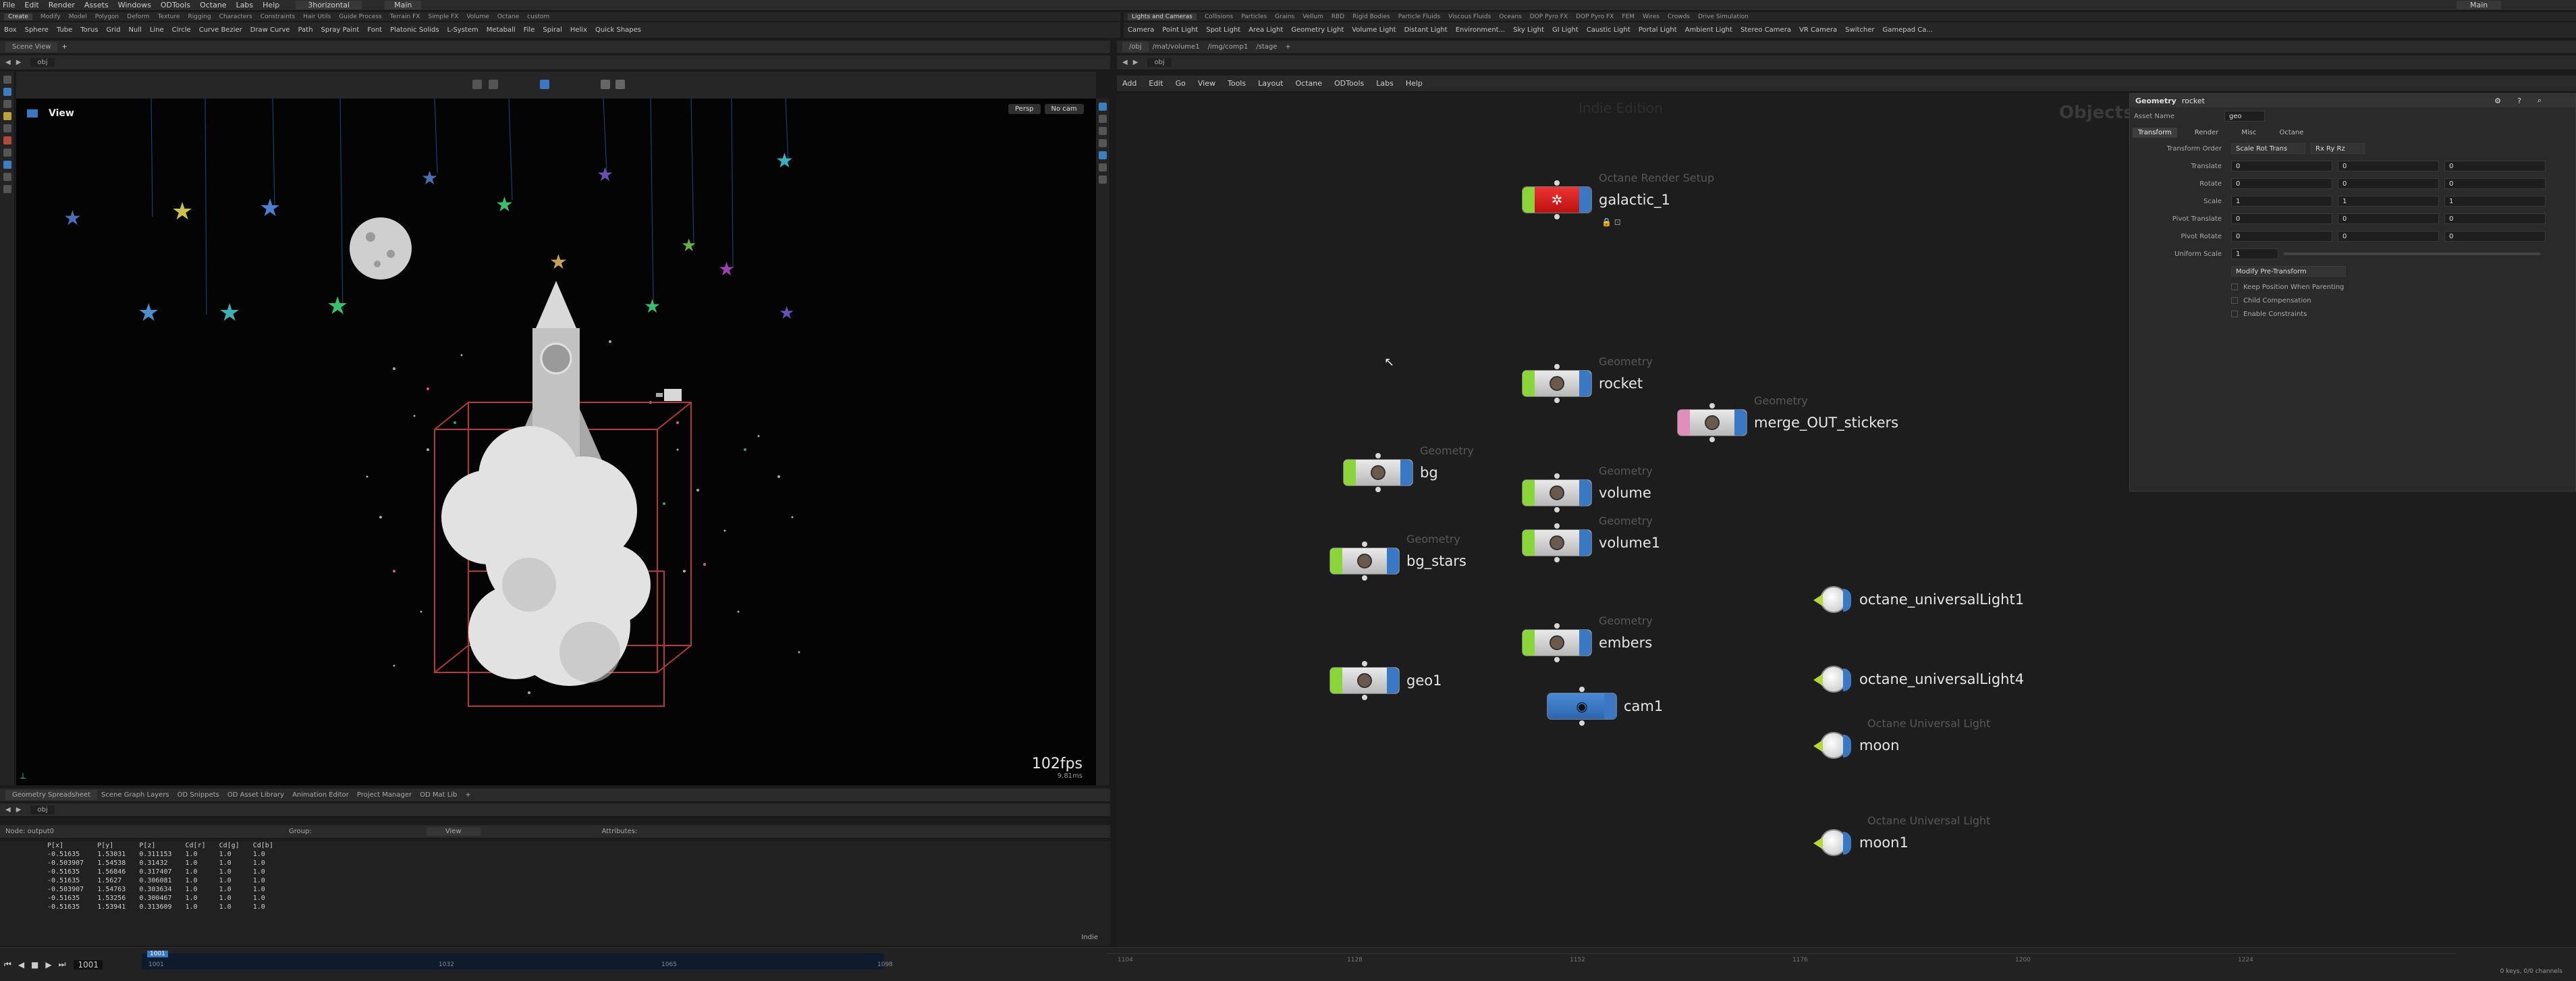  Describe the element at coordinates (517, 960) in the screenshot. I see `time-slider: 1001 1001 1032 1065 1098` at that location.